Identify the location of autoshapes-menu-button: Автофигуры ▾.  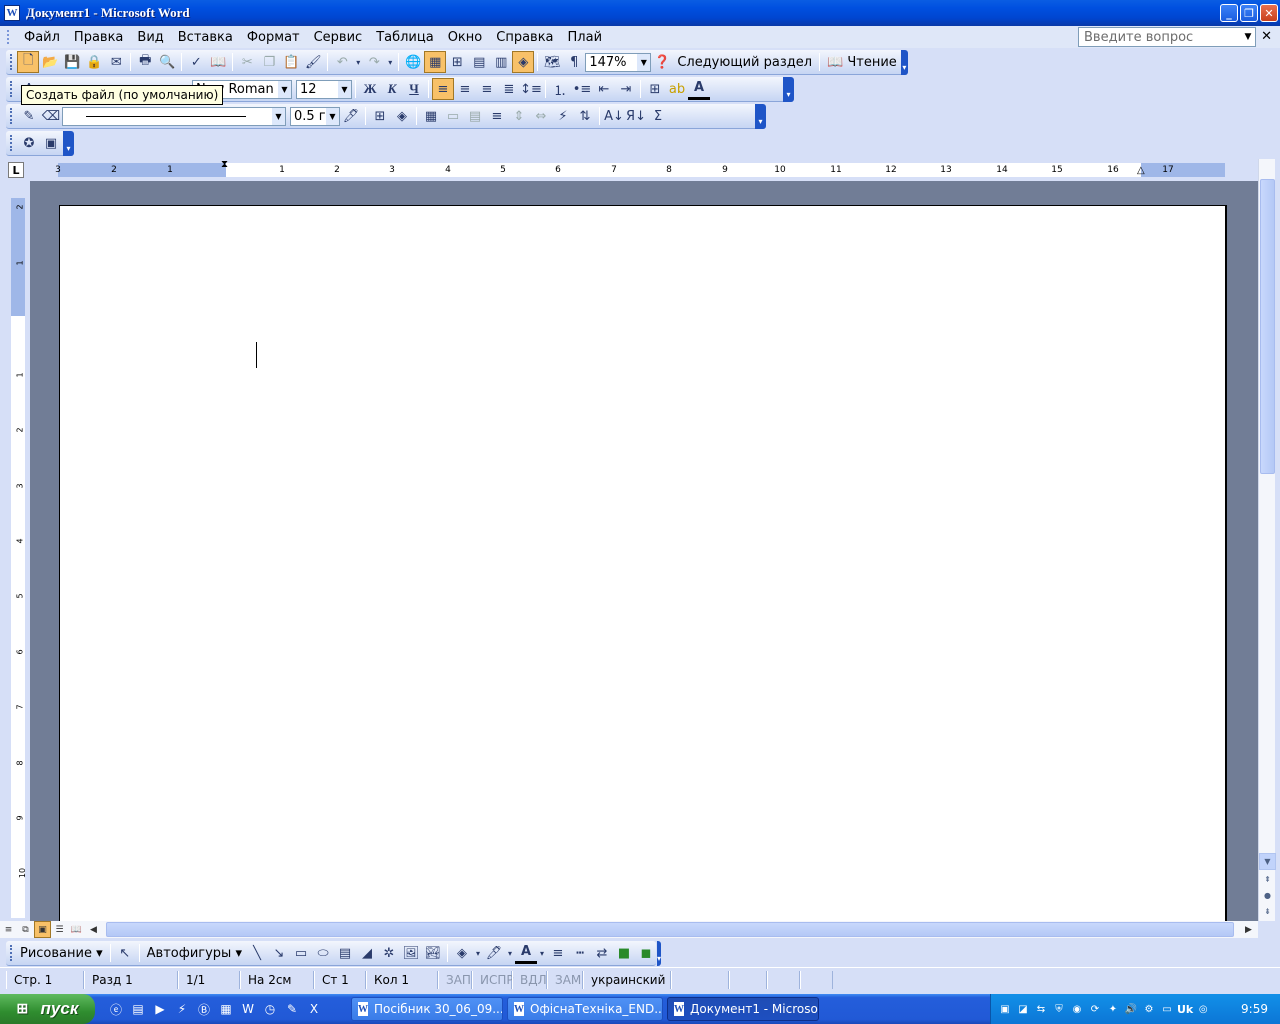
(194, 953).